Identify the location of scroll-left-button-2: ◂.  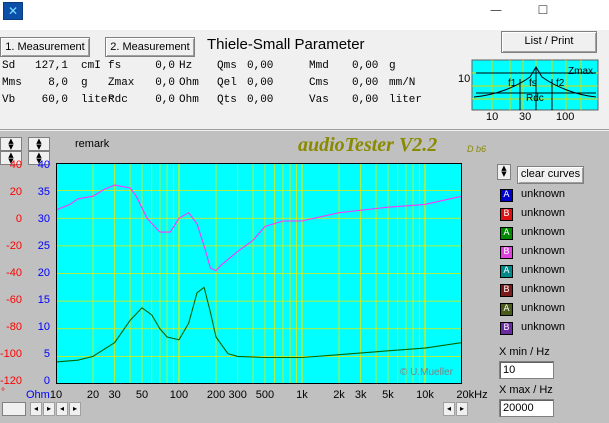
(62, 409).